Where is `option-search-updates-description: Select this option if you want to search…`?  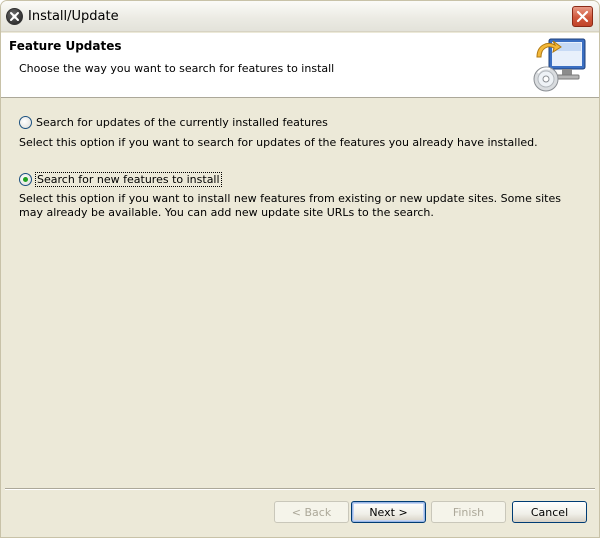 option-search-updates-description: Select this option if you want to search… is located at coordinates (278, 142).